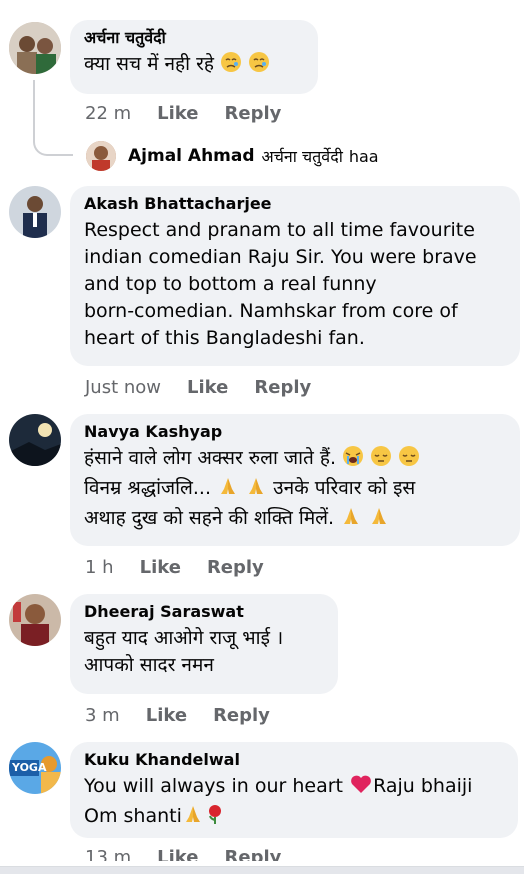 The image size is (524, 874). What do you see at coordinates (295, 432) in the screenshot?
I see `comment-author: Navya Kashyap` at bounding box center [295, 432].